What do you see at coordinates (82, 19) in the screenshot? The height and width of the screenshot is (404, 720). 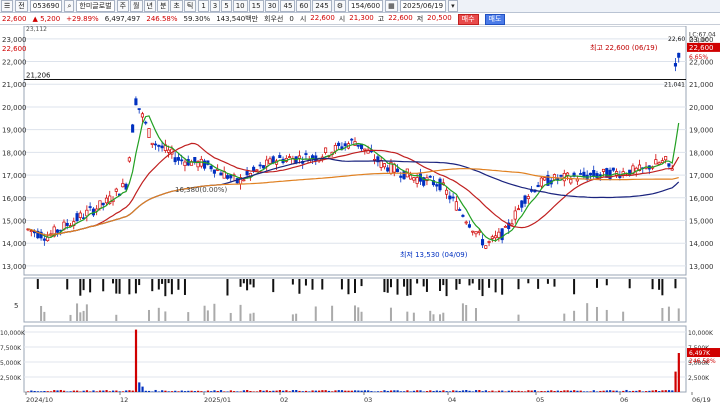 I see `price-change-pct: +29.89%` at bounding box center [82, 19].